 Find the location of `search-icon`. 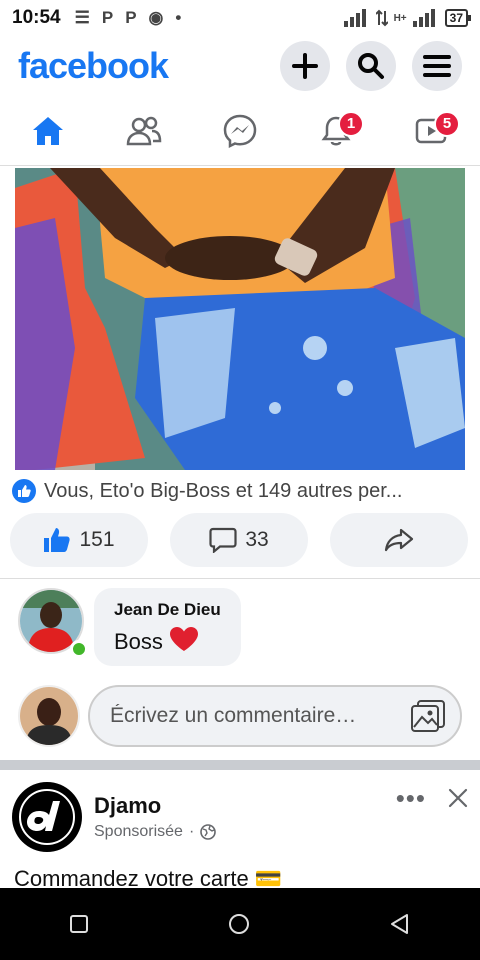

search-icon is located at coordinates (371, 66).